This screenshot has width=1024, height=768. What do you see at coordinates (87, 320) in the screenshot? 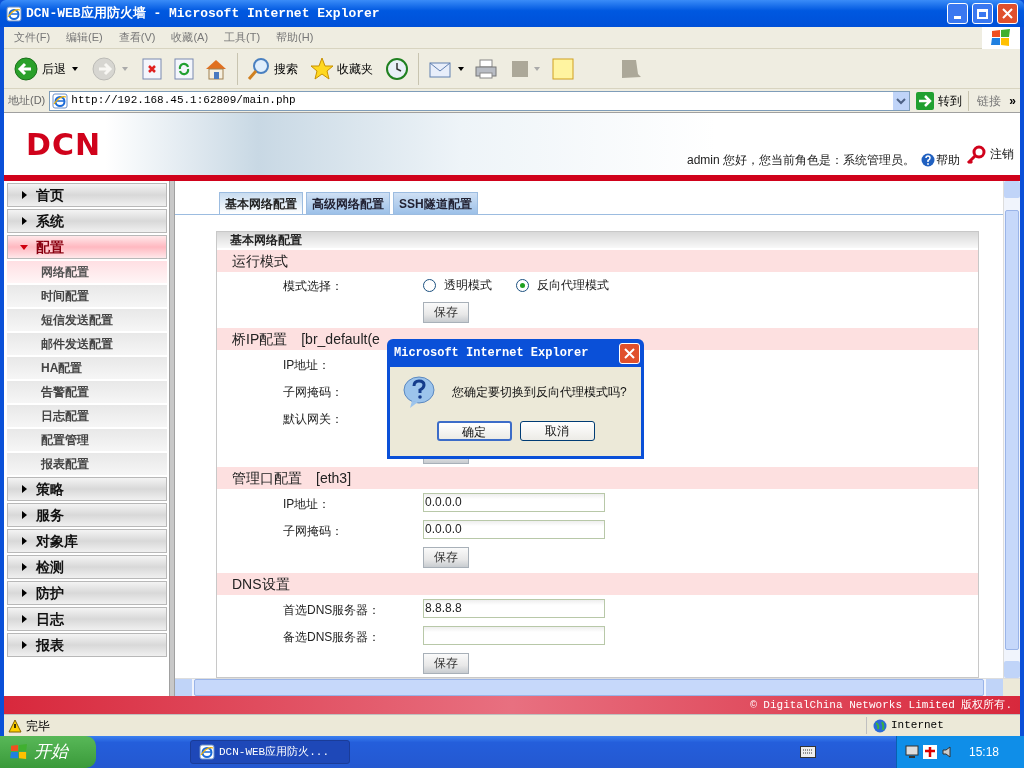
I see `sidebar-subitem: 短信发送配置` at bounding box center [87, 320].